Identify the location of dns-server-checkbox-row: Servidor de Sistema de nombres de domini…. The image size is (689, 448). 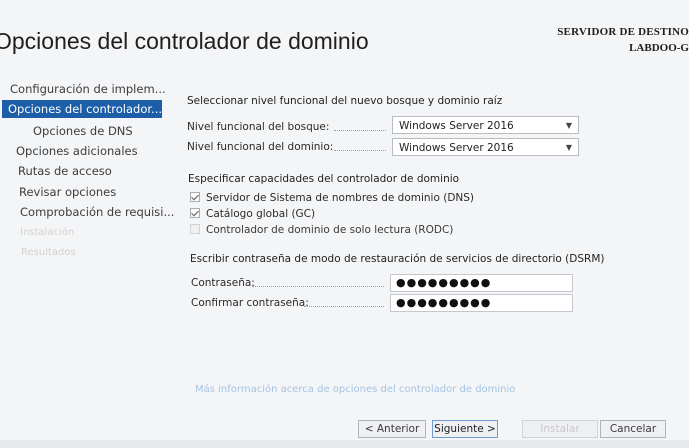
(332, 198).